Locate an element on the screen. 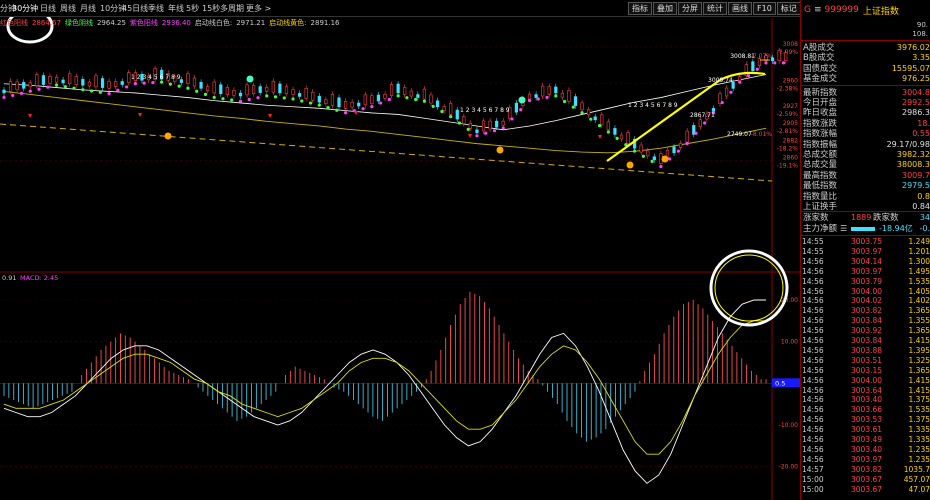 The height and width of the screenshot is (500, 930). menu-icon: ☰ is located at coordinates (843, 229).